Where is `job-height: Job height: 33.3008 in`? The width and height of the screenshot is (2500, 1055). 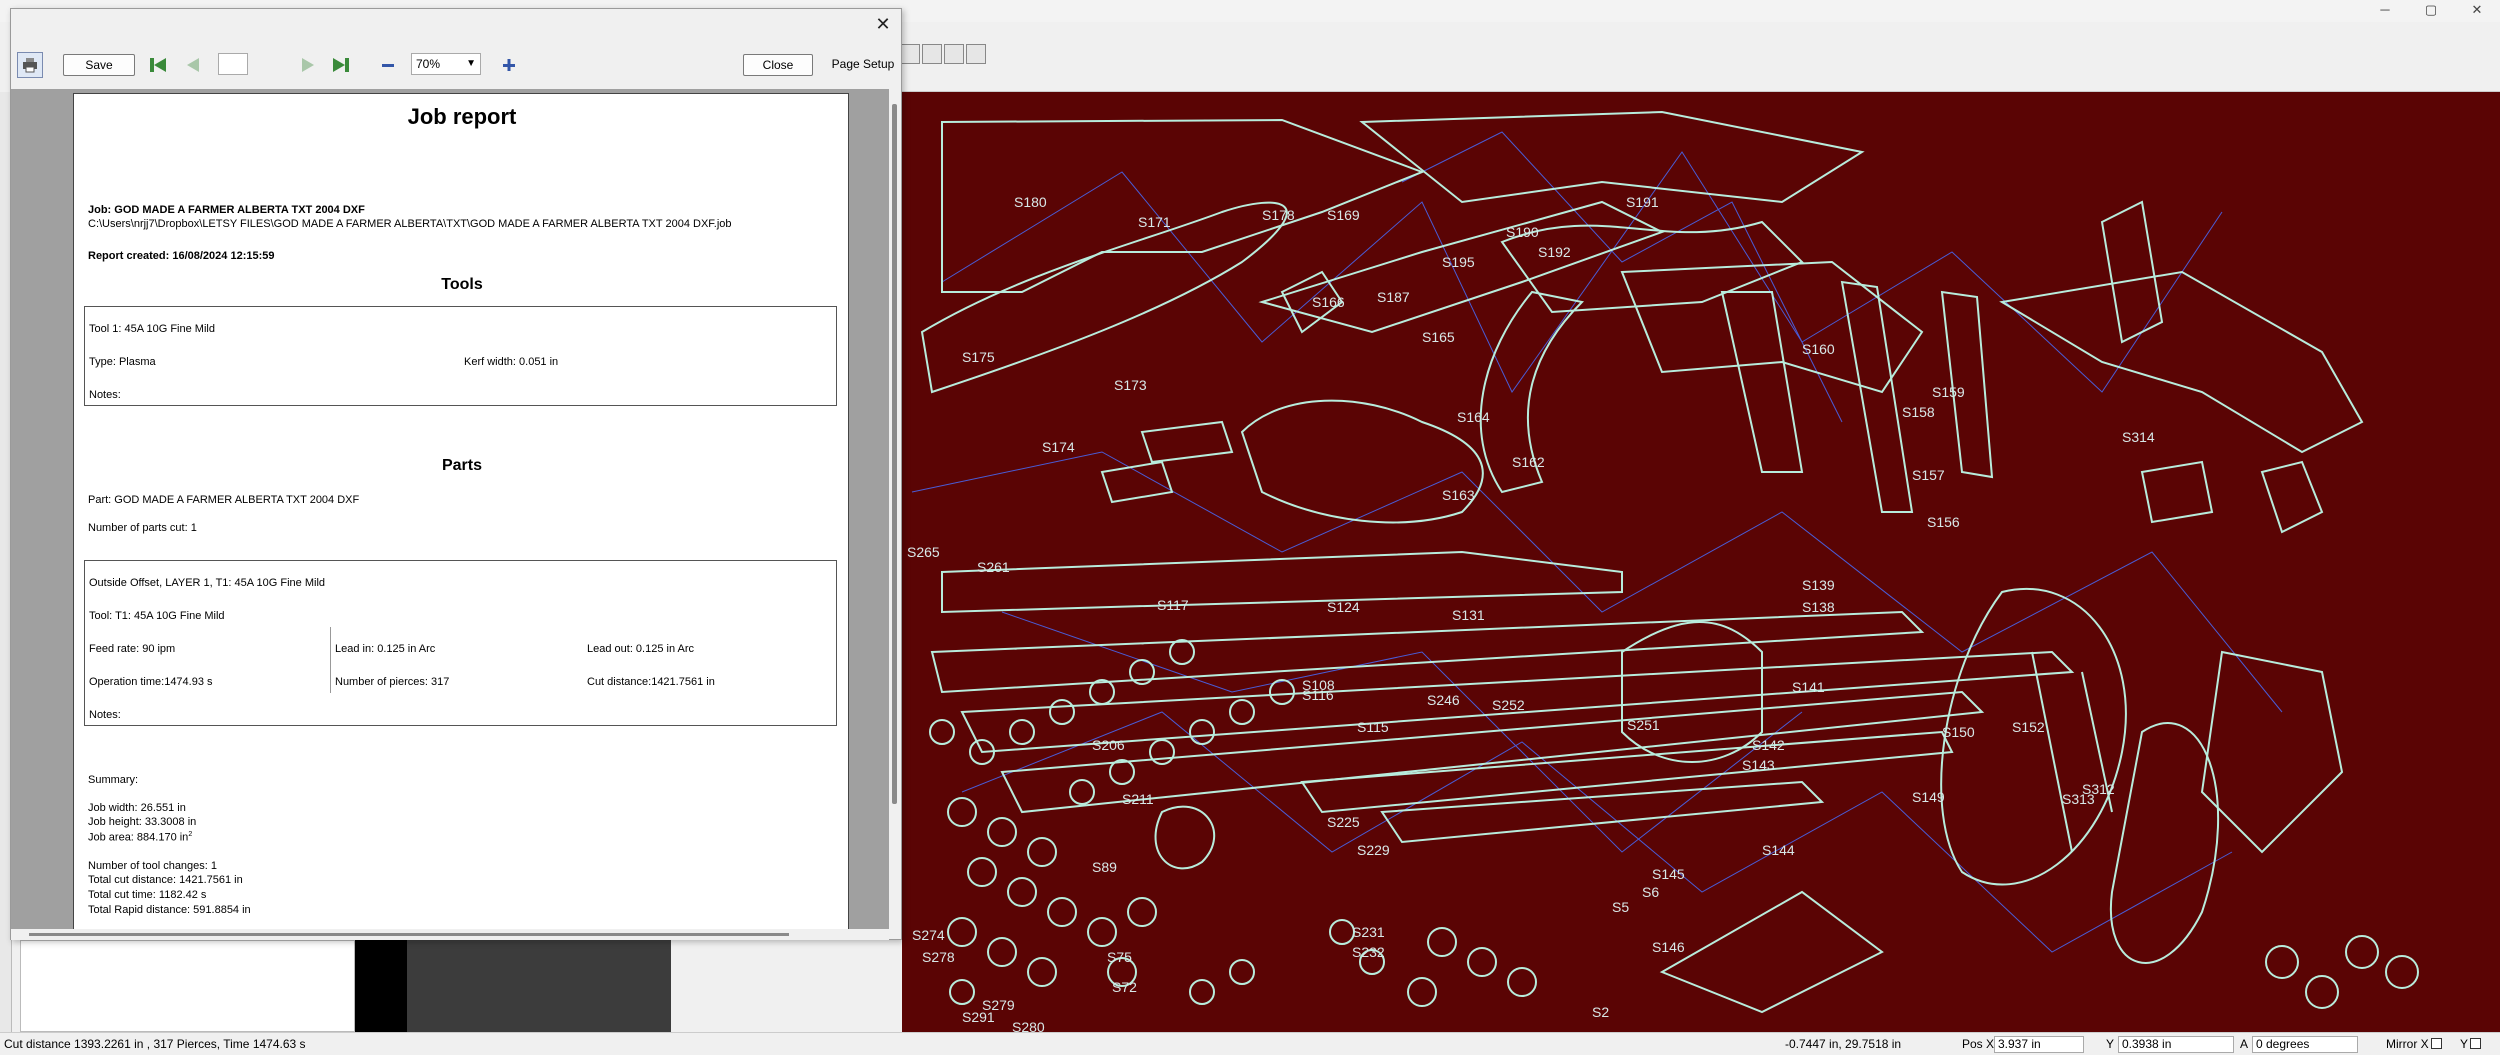 job-height: Job height: 33.3008 in is located at coordinates (142, 822).